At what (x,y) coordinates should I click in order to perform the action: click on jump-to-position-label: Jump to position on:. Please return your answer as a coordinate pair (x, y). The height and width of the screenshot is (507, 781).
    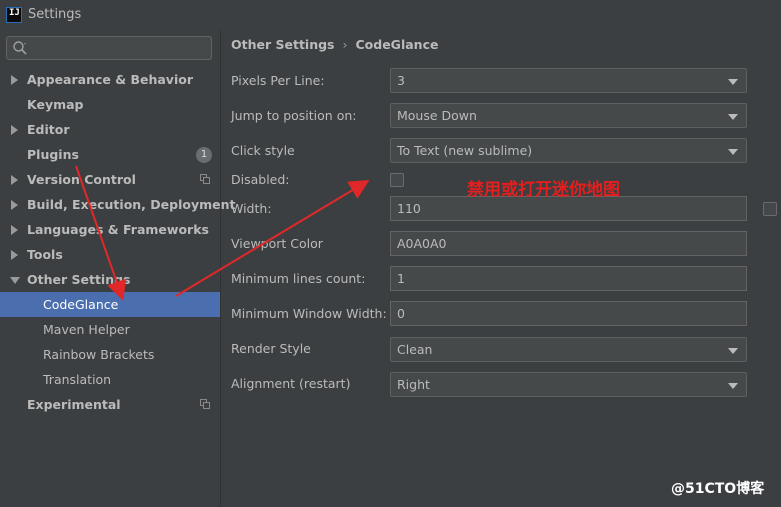
    Looking at the image, I should click on (294, 115).